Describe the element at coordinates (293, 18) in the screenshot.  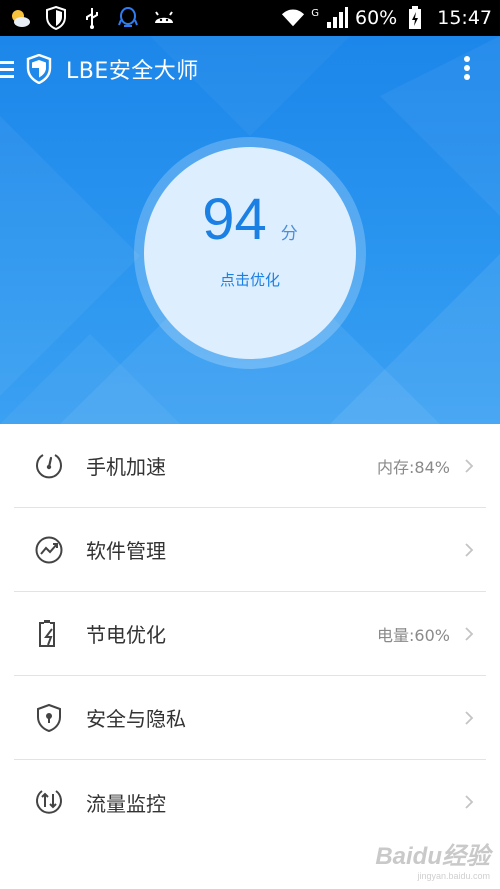
I see `wifi-icon` at that location.